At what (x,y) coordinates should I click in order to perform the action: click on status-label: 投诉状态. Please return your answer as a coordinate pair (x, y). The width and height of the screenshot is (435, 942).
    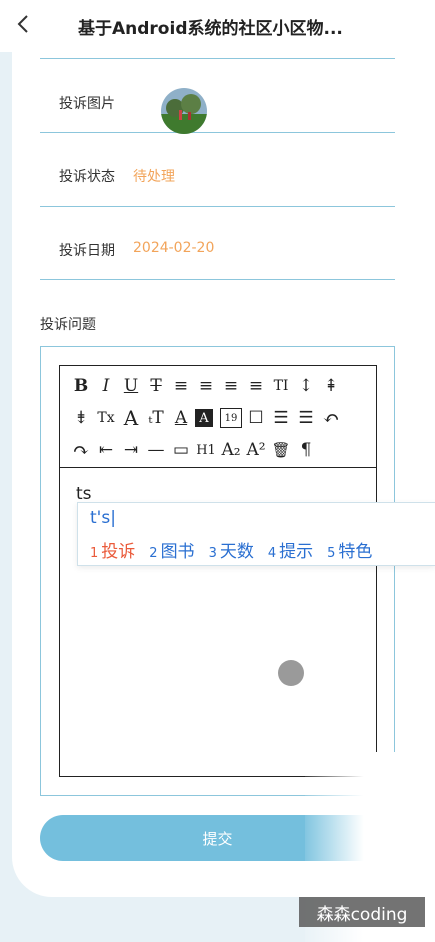
    Looking at the image, I should click on (87, 177).